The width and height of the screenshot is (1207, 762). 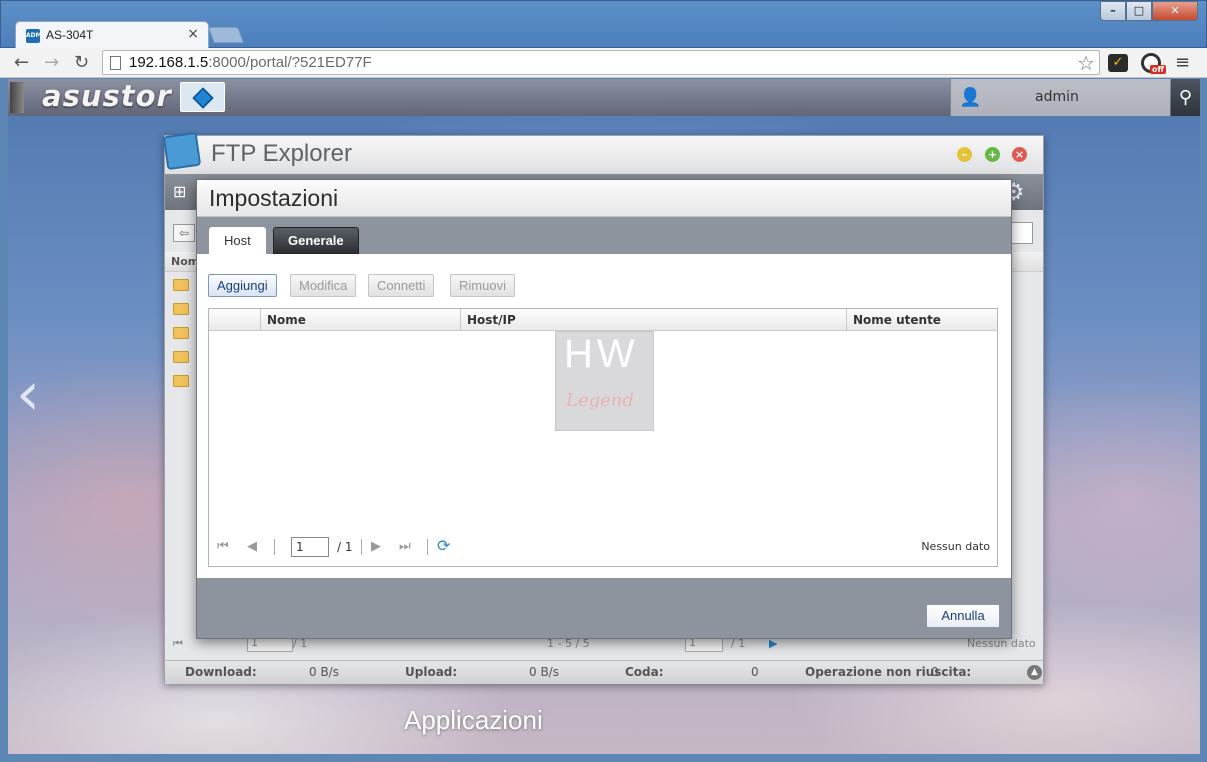 What do you see at coordinates (1019, 154) in the screenshot?
I see `close-circle-icon: ×` at bounding box center [1019, 154].